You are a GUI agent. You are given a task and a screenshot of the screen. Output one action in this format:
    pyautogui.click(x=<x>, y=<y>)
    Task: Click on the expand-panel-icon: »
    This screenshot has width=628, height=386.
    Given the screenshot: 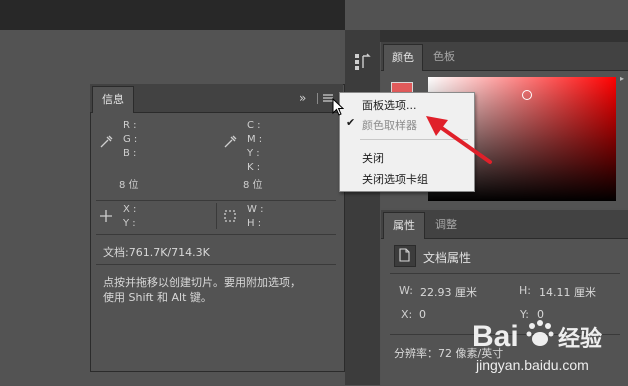 What is the action you would take?
    pyautogui.click(x=302, y=98)
    